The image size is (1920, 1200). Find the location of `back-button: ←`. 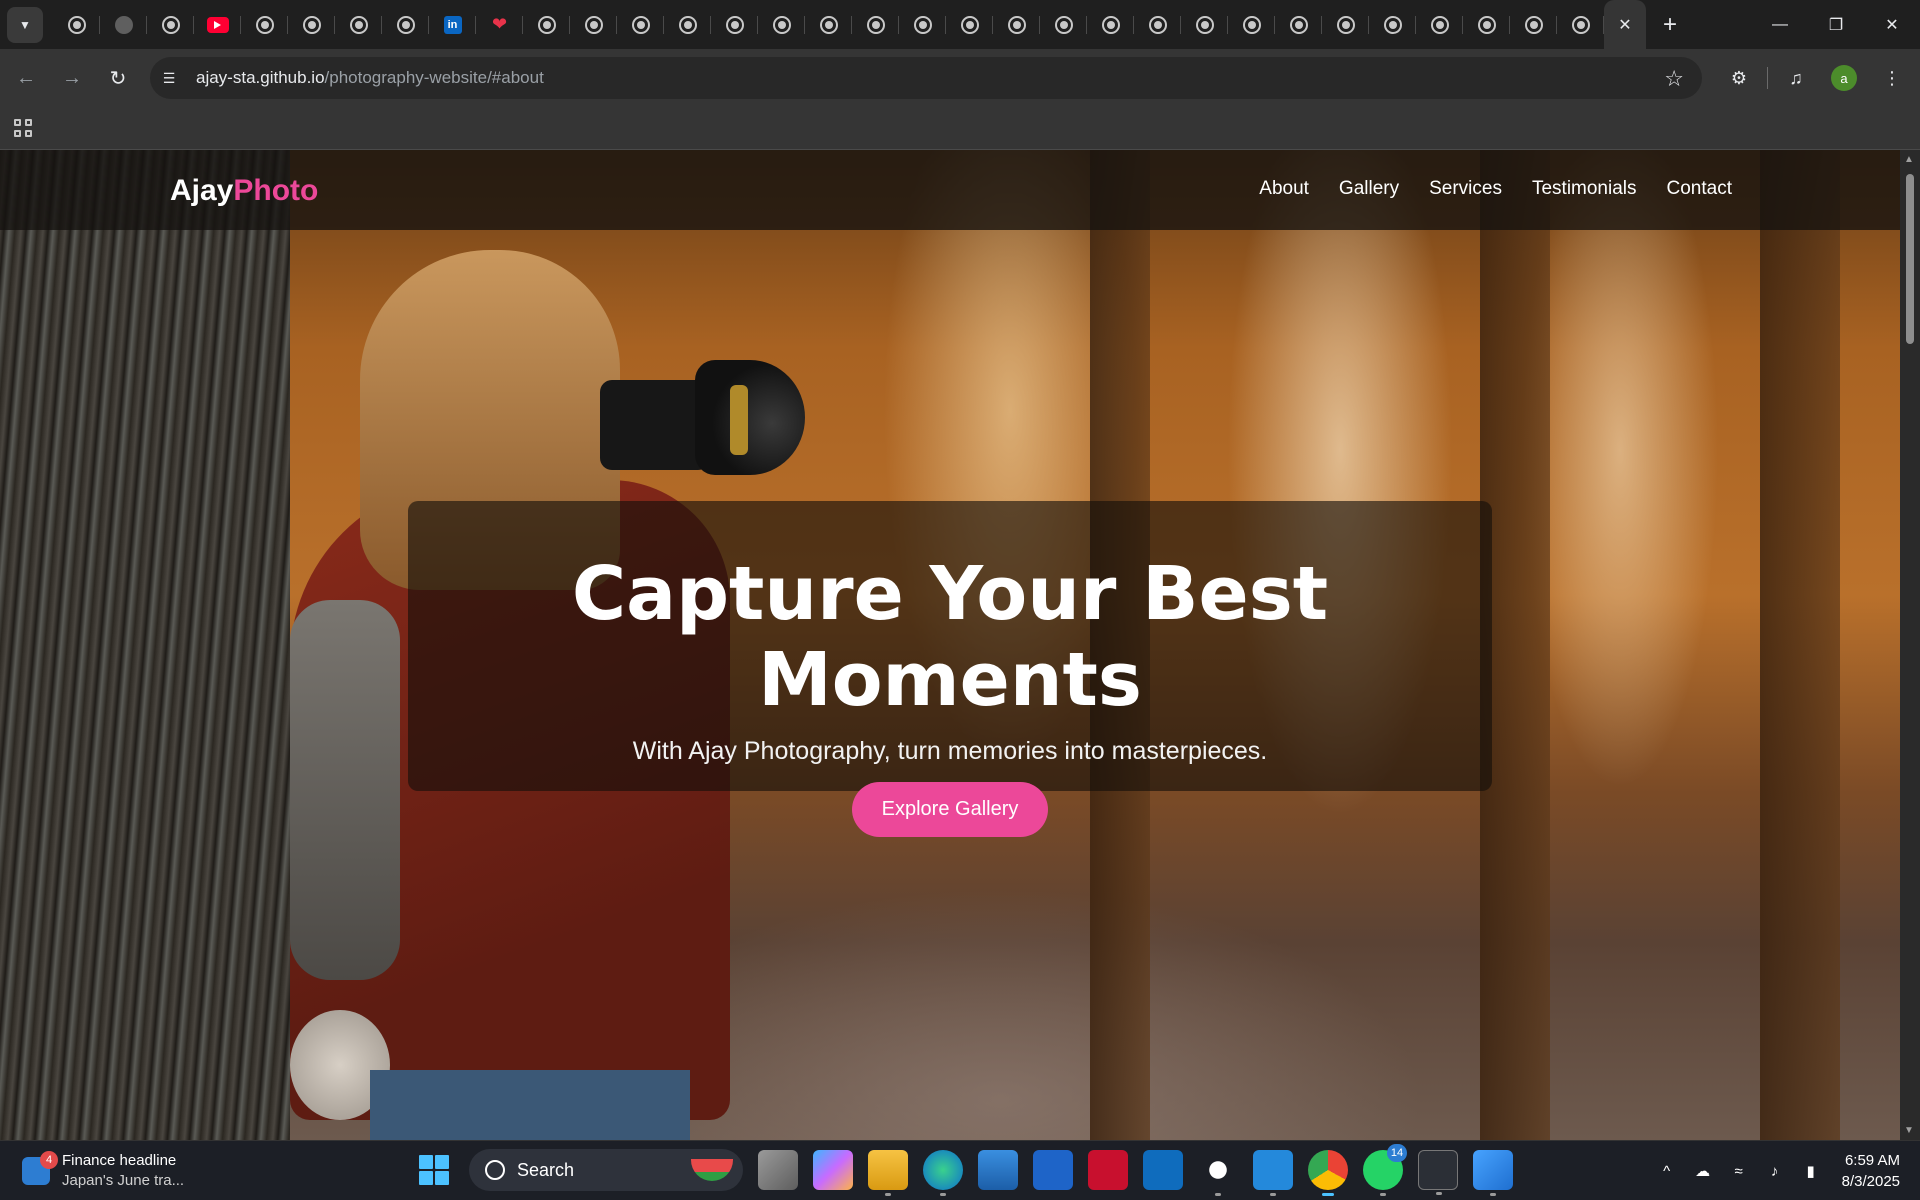

back-button: ← is located at coordinates (26, 78).